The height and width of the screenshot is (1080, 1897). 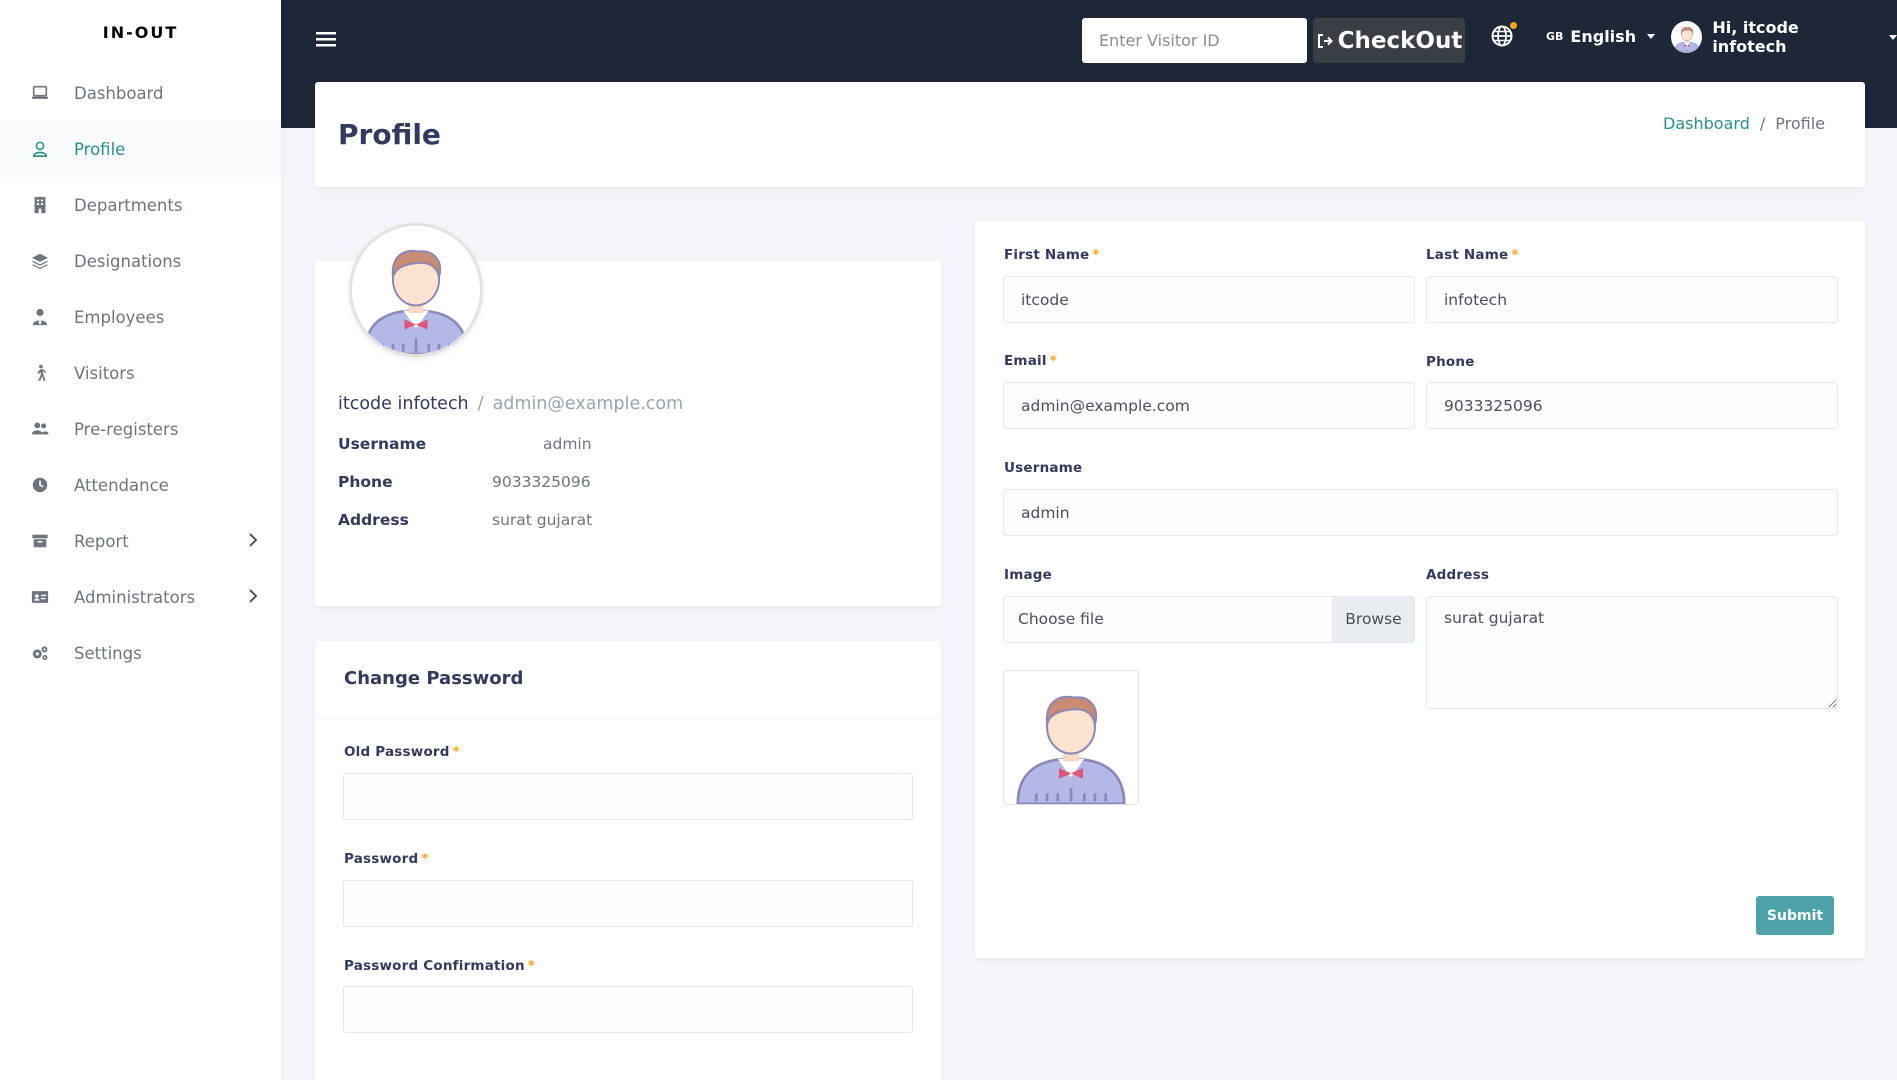 What do you see at coordinates (1194, 40) in the screenshot?
I see `visitor-id-input` at bounding box center [1194, 40].